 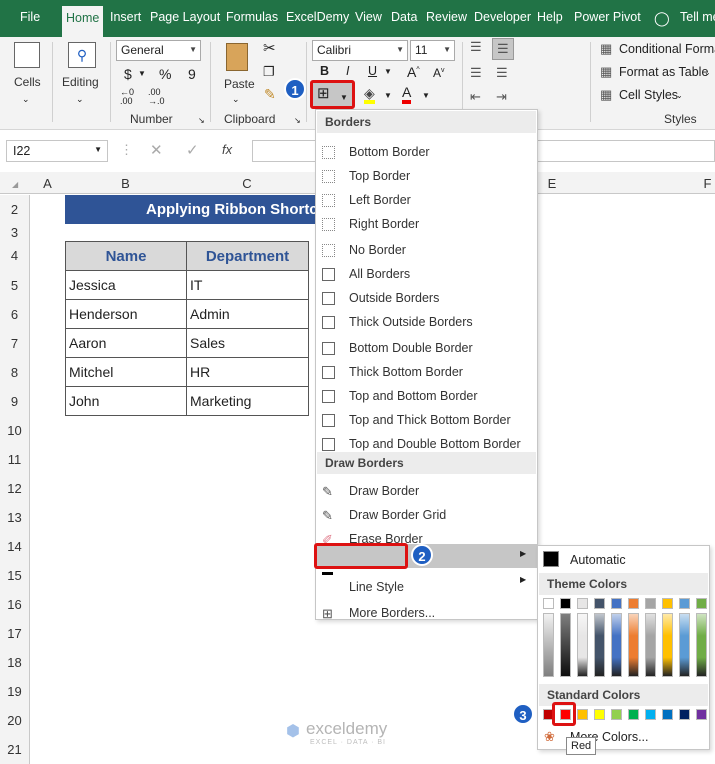 I want to click on underline-button: U, so click(x=372, y=71).